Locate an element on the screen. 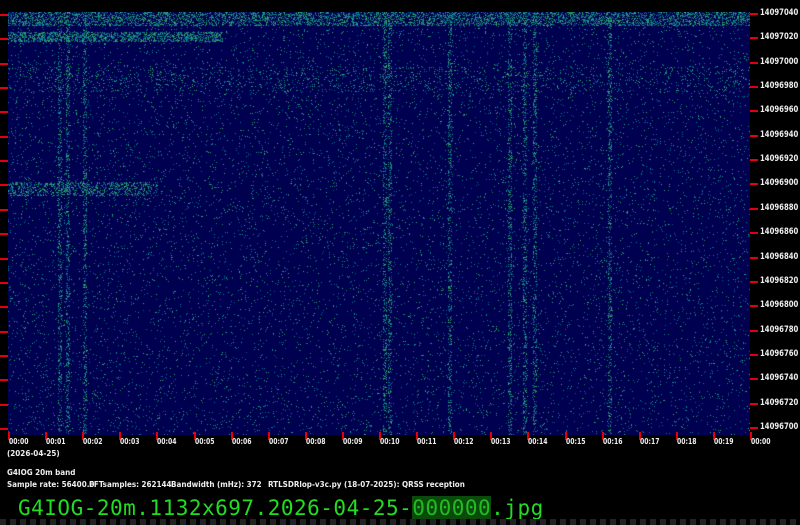  y-axis-label: 14096800 is located at coordinates (779, 305).